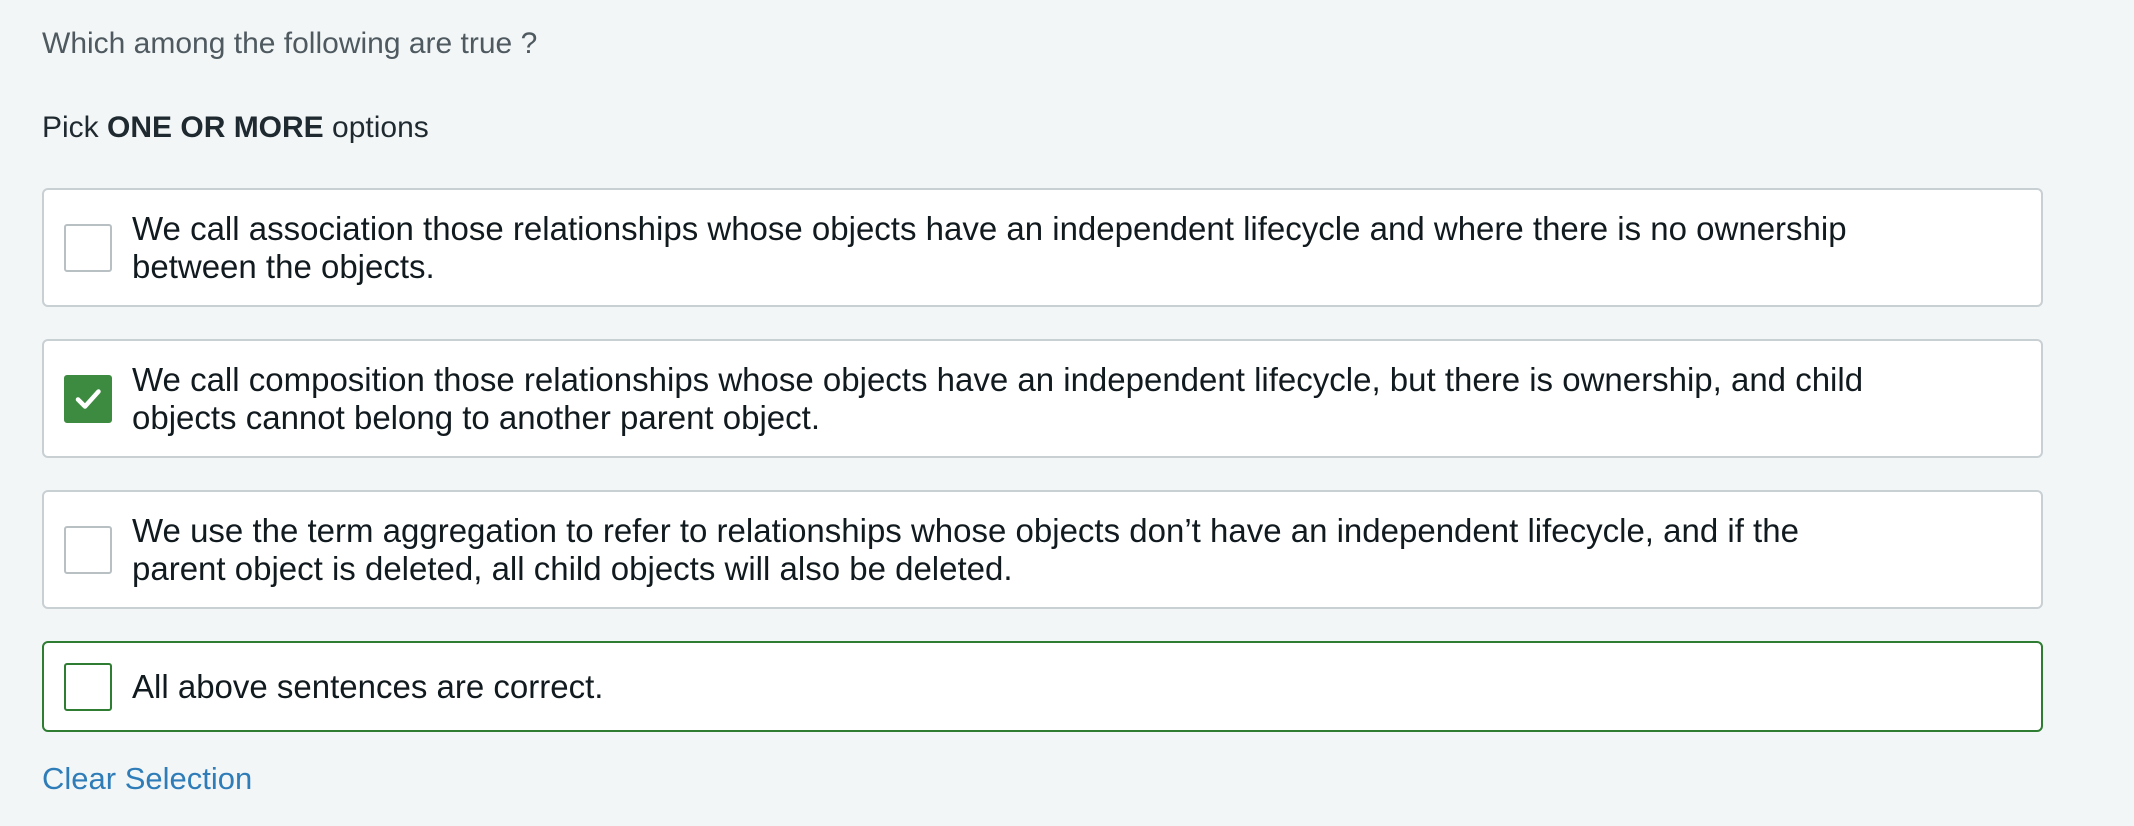 The image size is (2134, 826). I want to click on check-icon, so click(88, 398).